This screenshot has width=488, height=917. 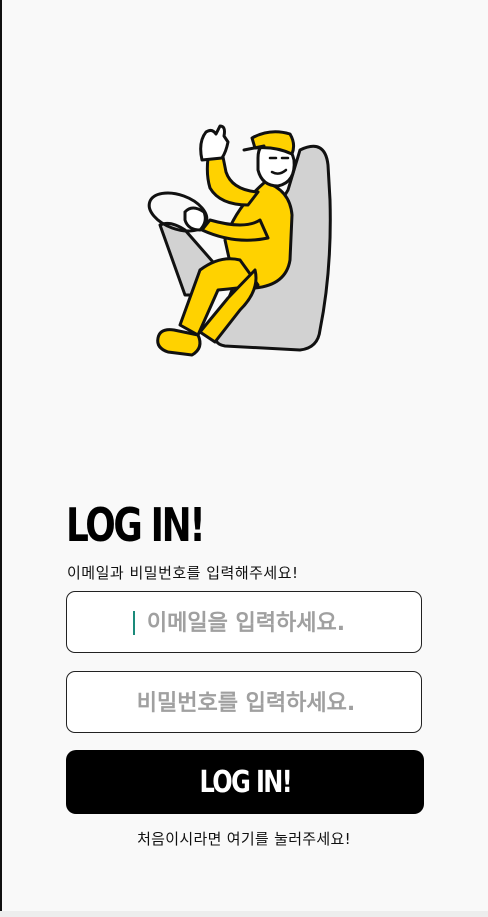 I want to click on bottom-bar, so click(x=244, y=914).